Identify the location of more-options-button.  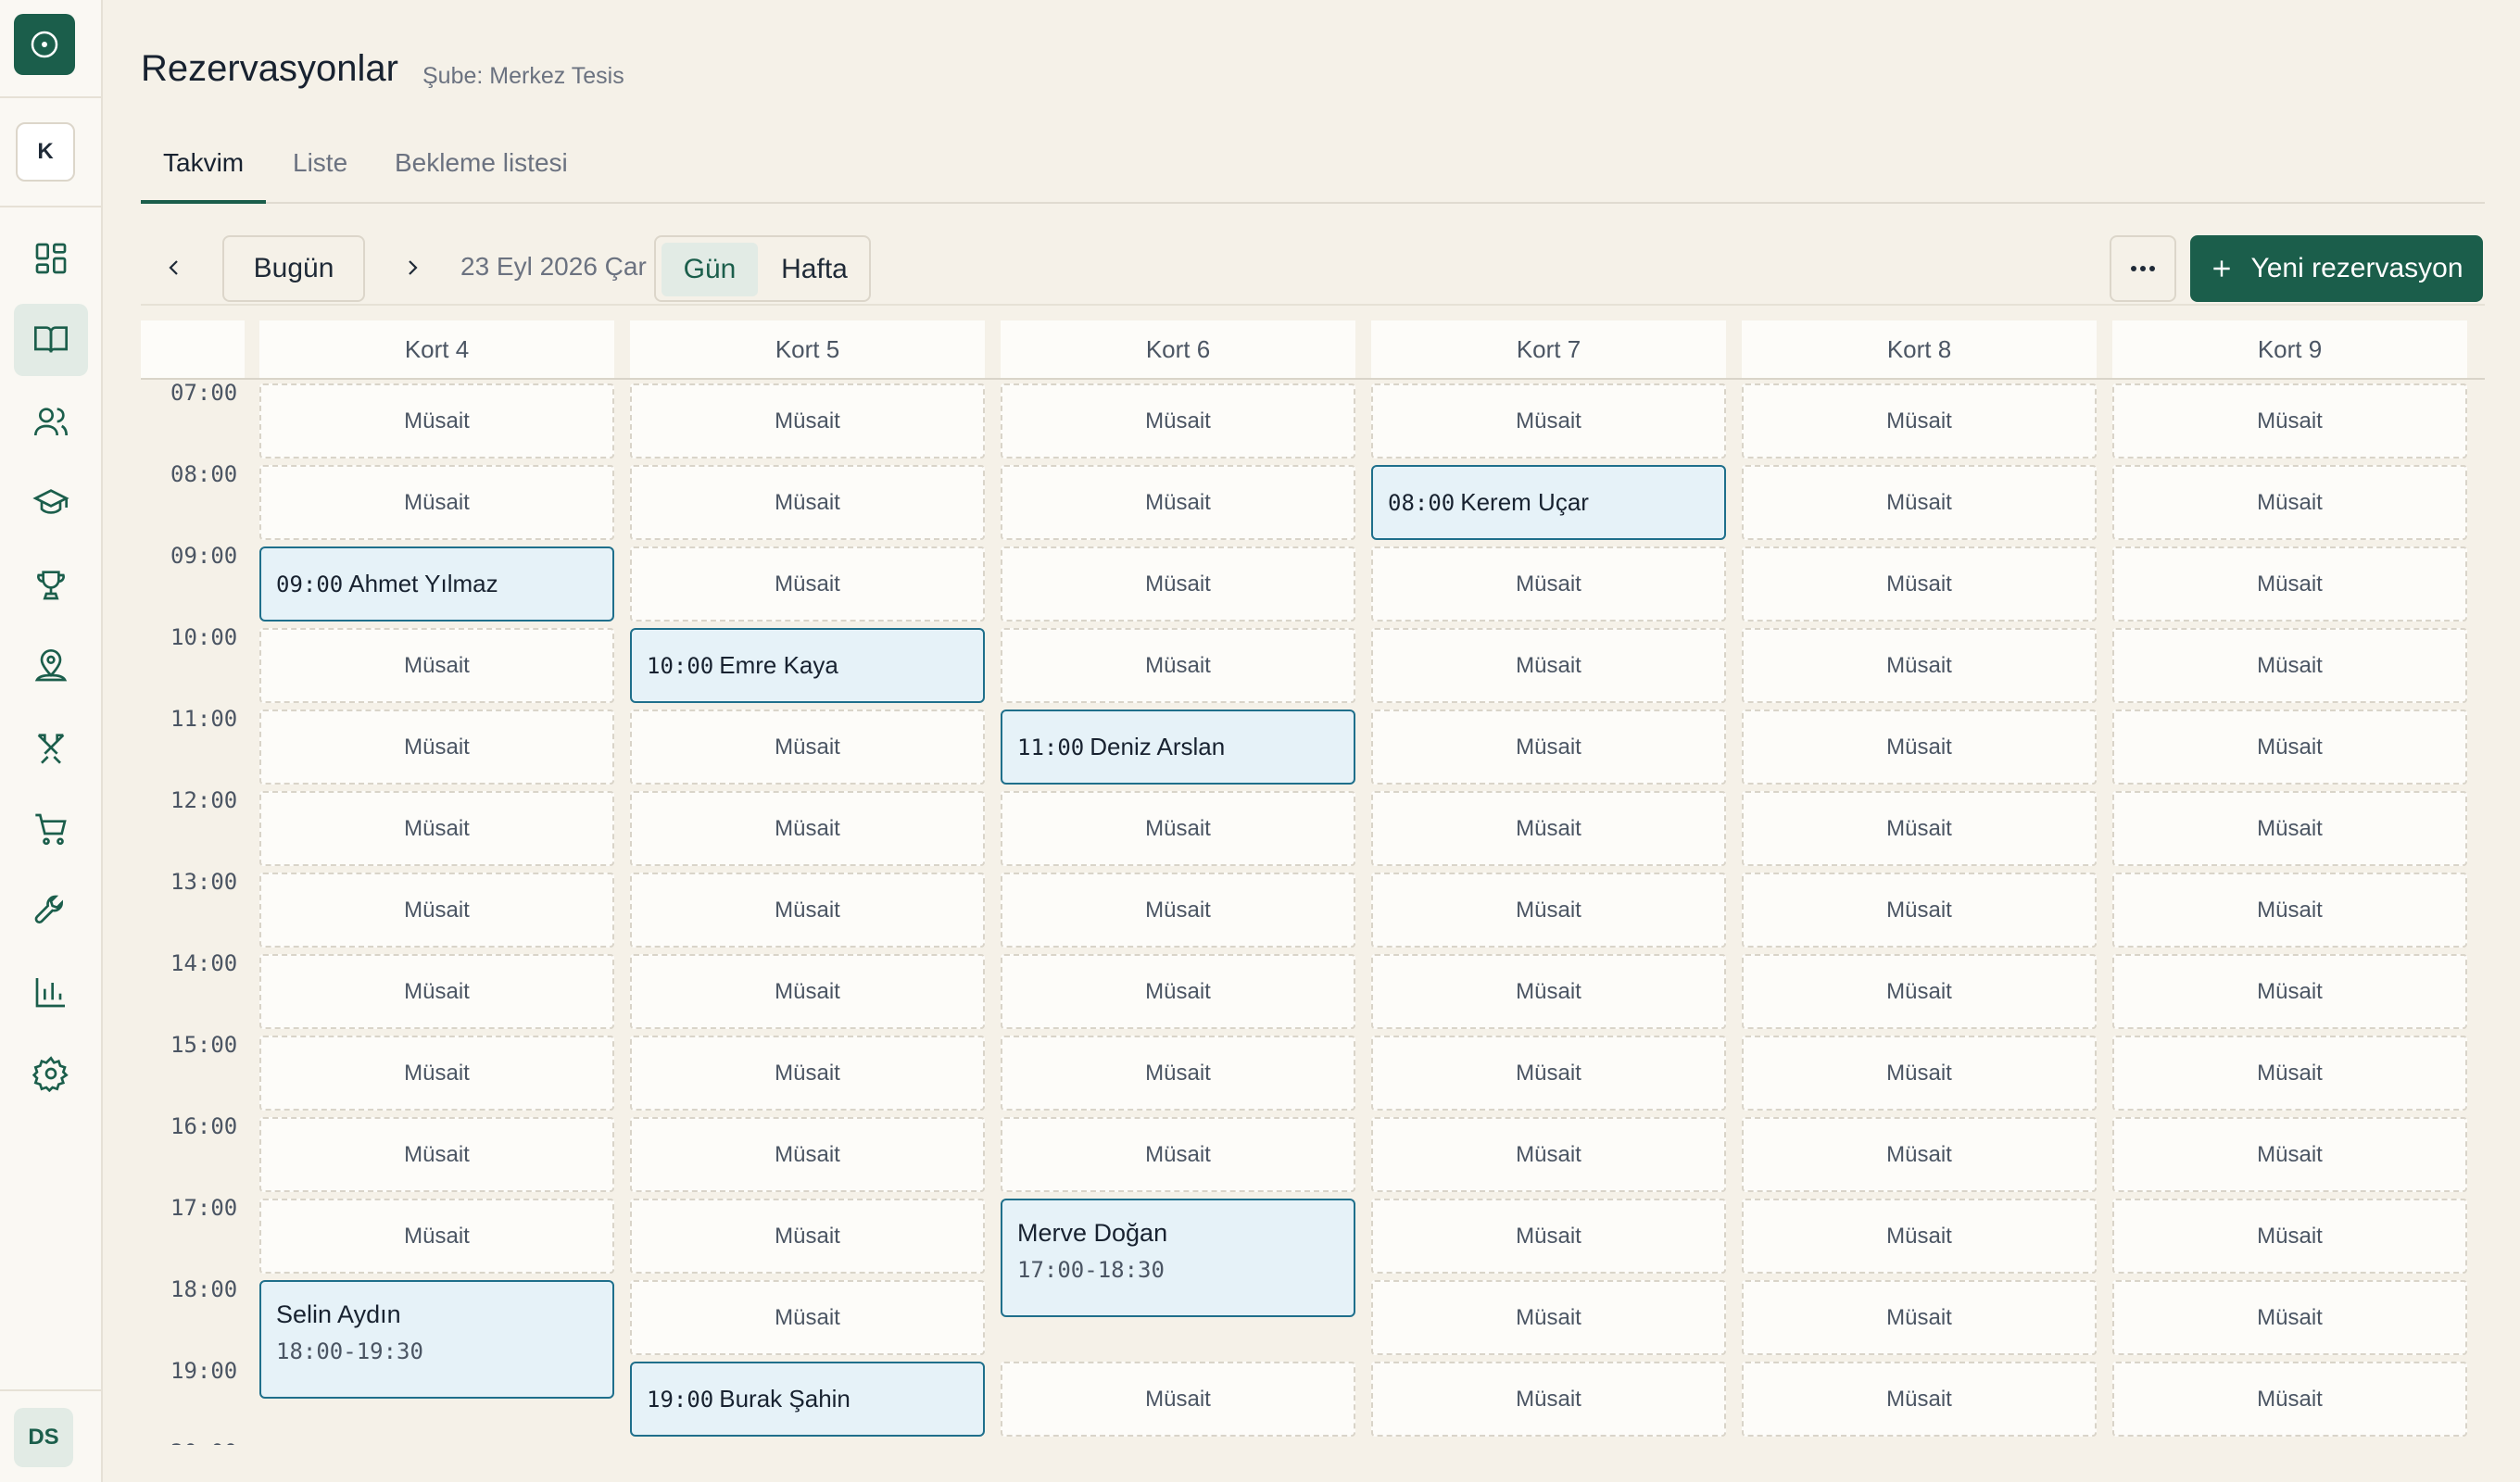
(2143, 268).